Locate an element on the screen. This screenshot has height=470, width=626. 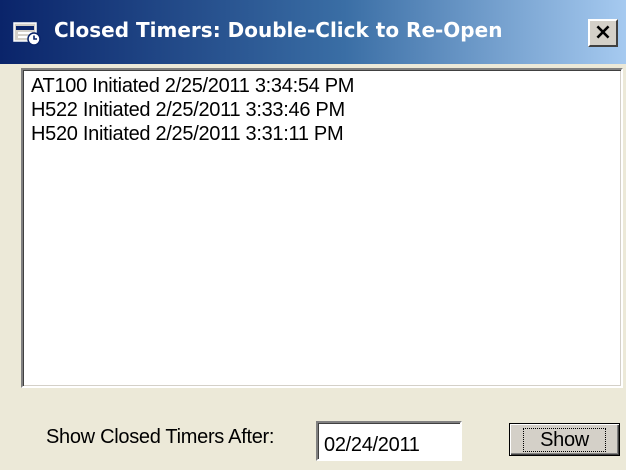
timer-window-icon is located at coordinates (27, 34).